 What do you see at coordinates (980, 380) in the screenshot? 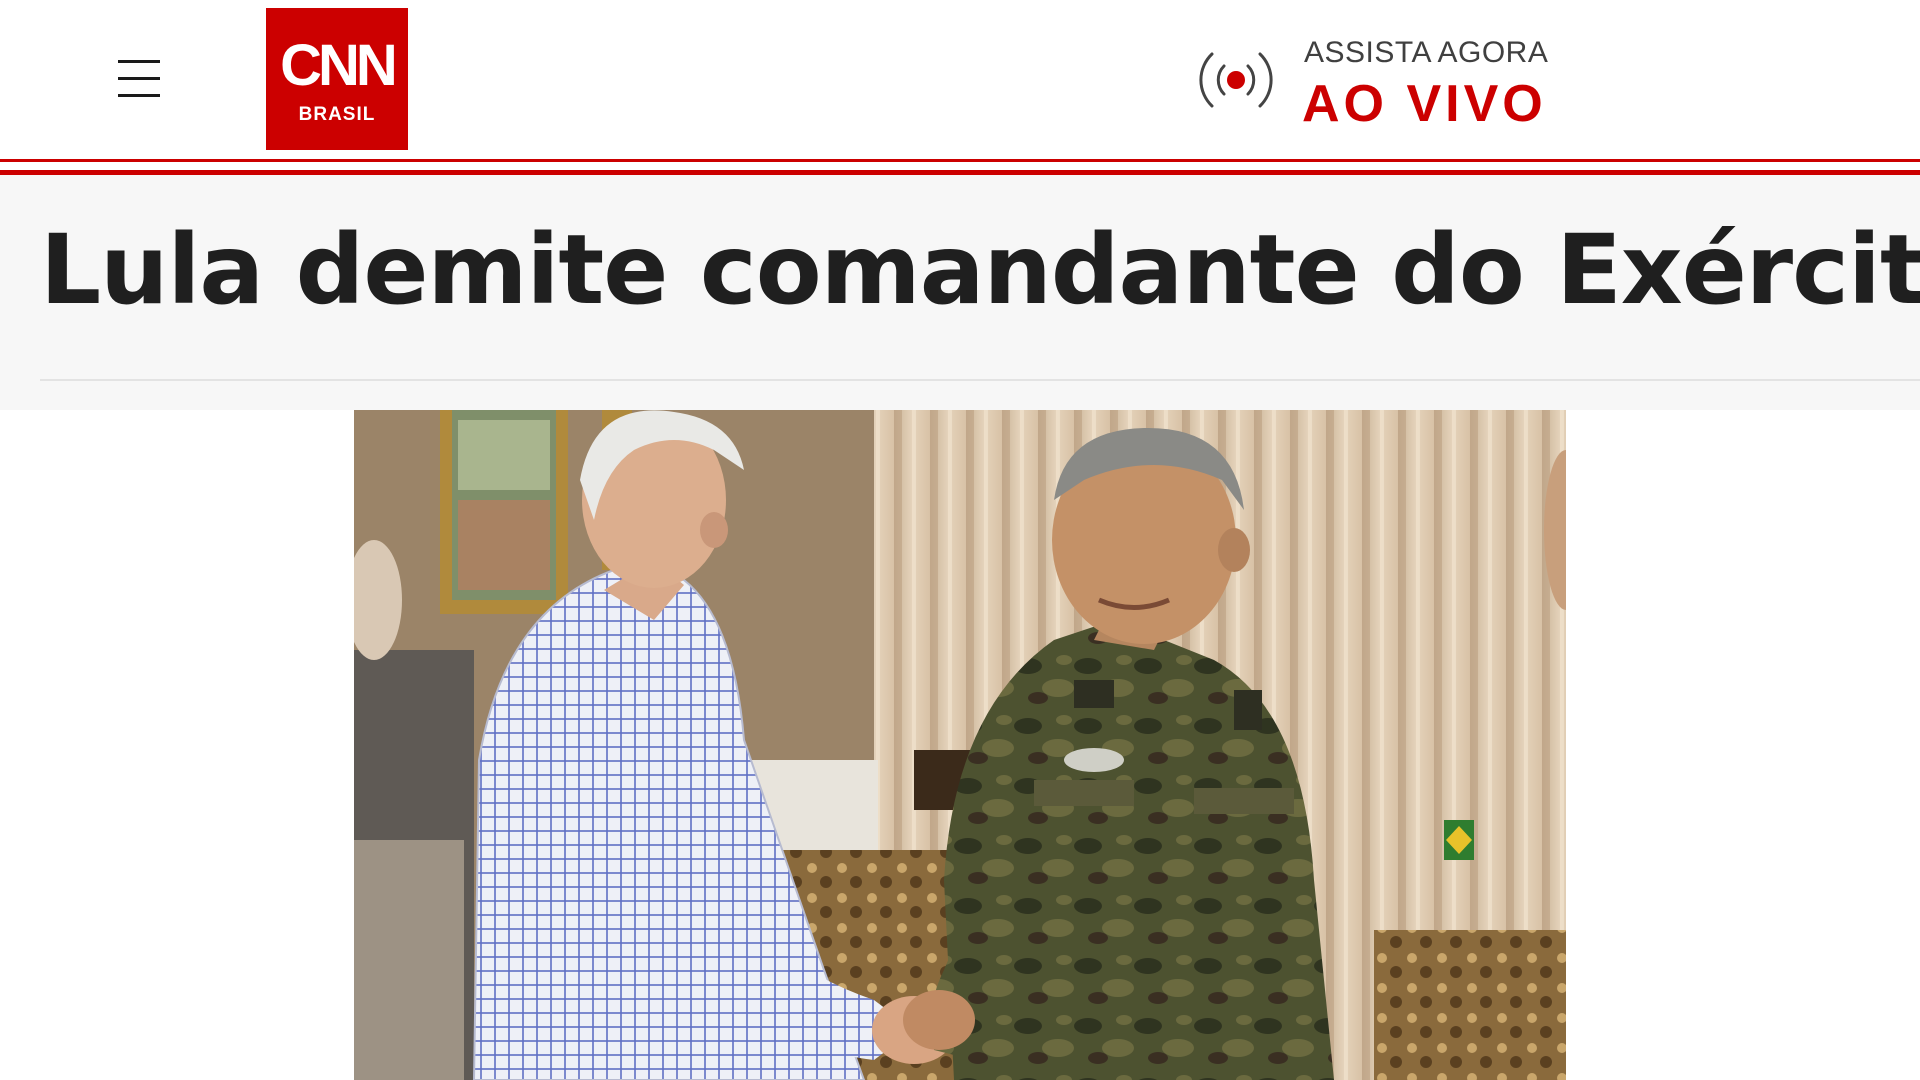
I see `headline-divider` at bounding box center [980, 380].